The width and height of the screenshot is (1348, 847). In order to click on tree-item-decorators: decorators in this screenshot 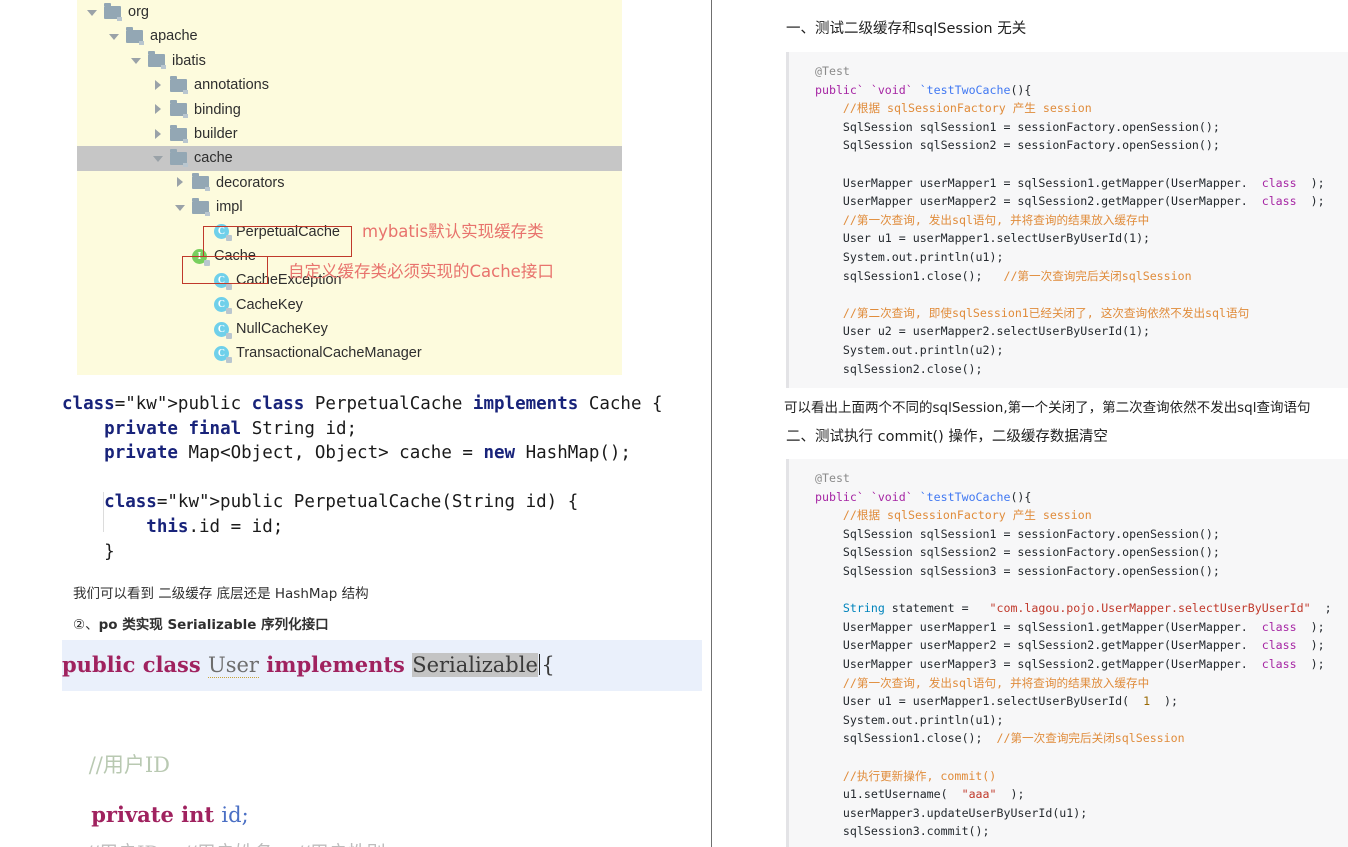, I will do `click(349, 183)`.